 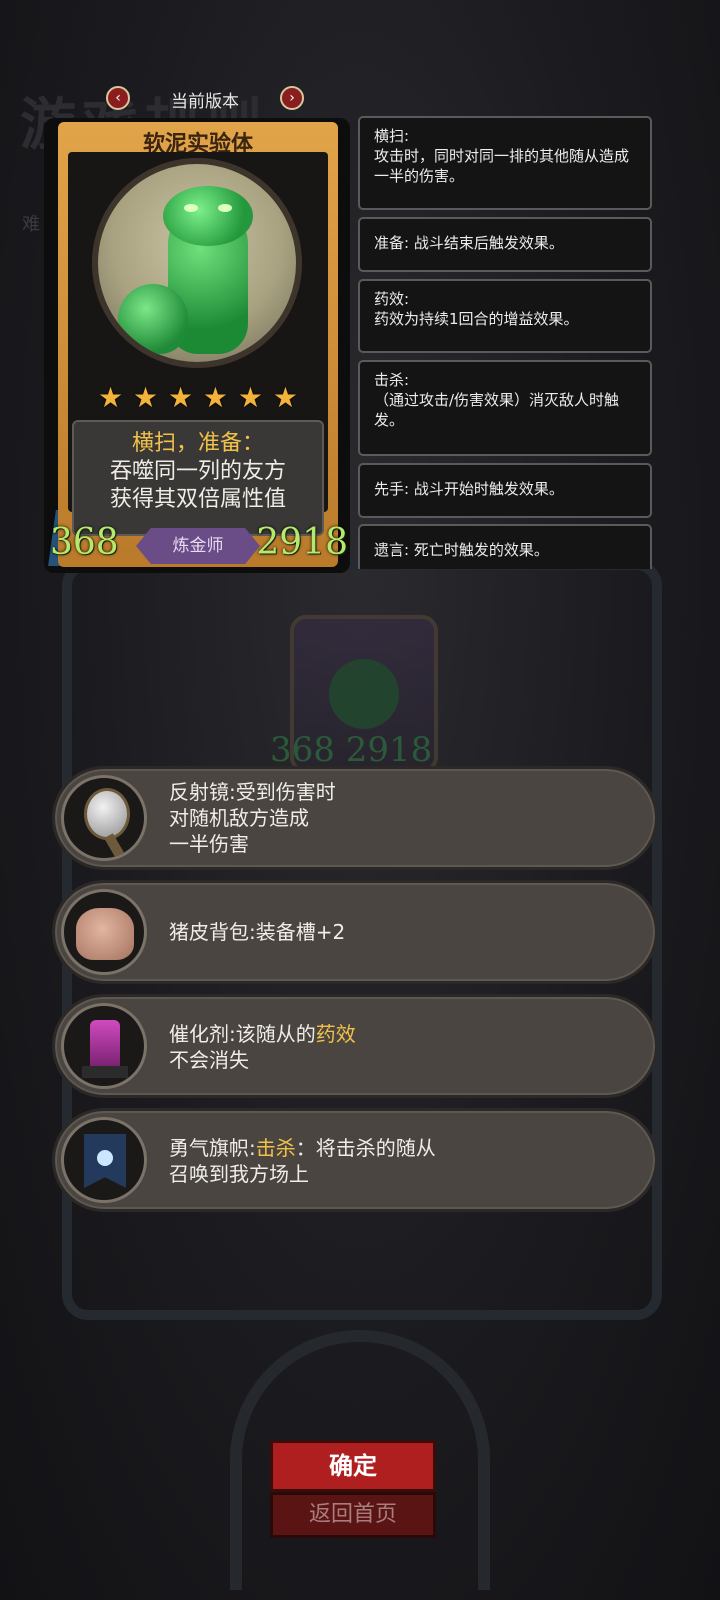 I want to click on class-badge: 炼金师, so click(x=198, y=546).